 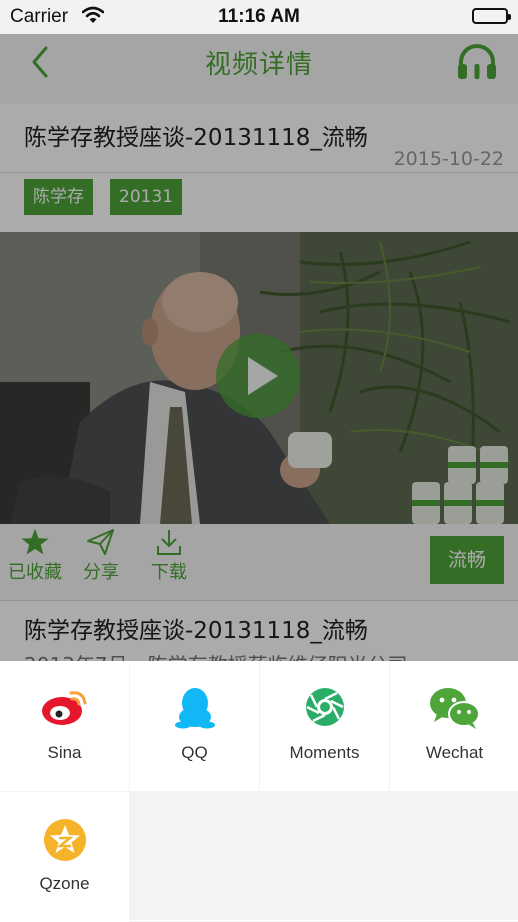 I want to click on share-label-wechat: Wechat, so click(x=454, y=752).